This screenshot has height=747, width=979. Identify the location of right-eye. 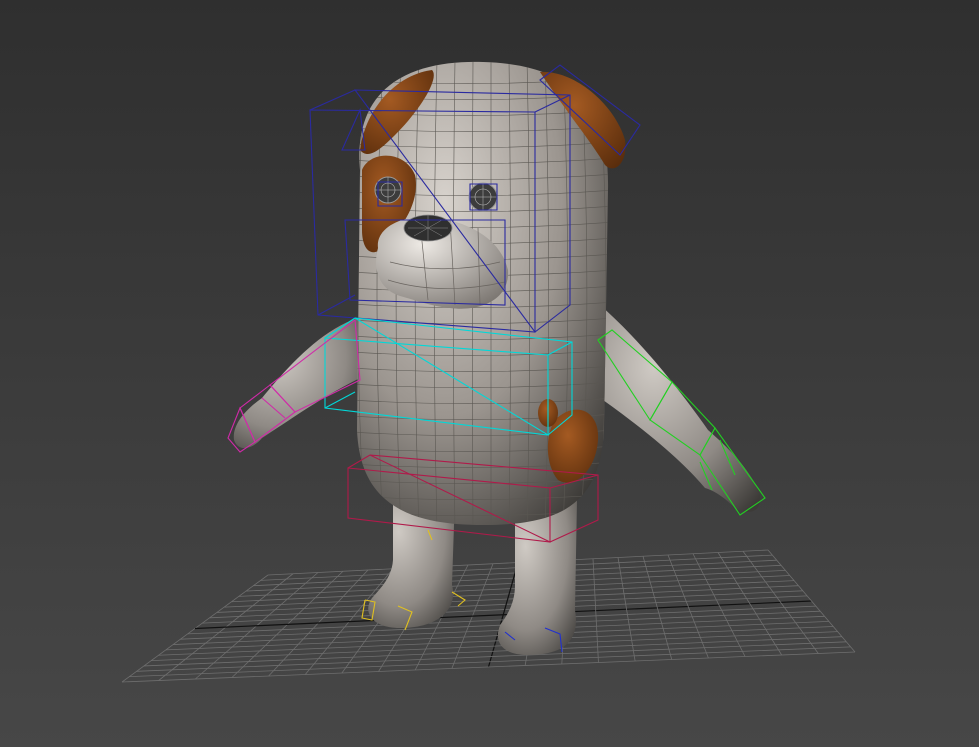
(483, 197).